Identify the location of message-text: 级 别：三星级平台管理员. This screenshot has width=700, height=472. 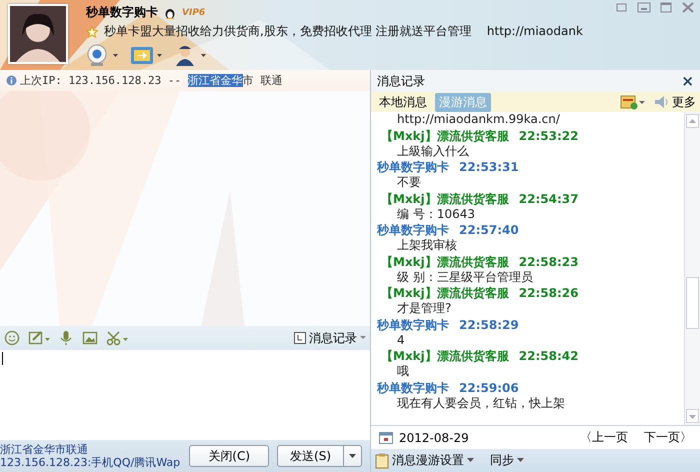
(465, 277).